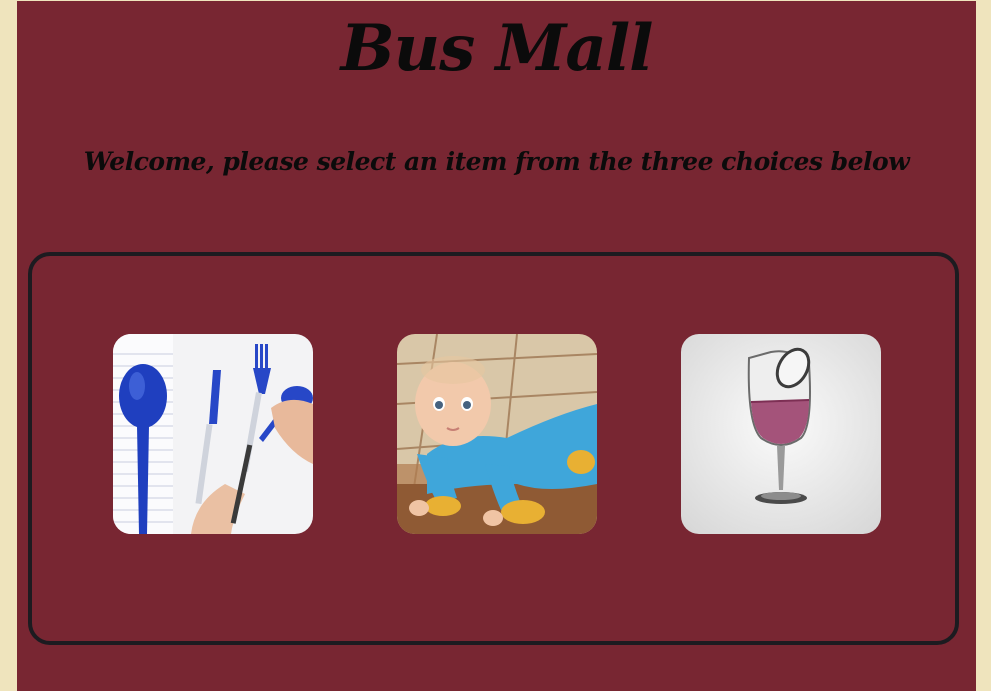  I want to click on wine-glass-image, so click(781, 434).